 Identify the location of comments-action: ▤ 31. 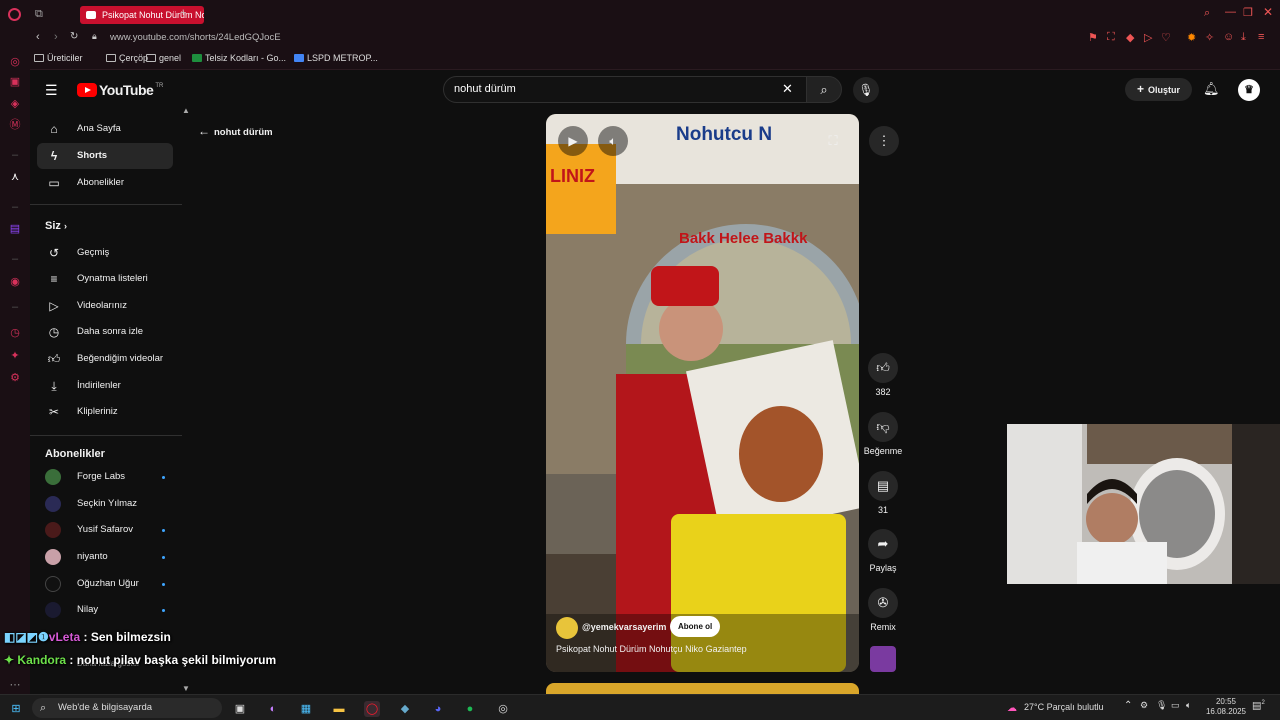
(883, 493).